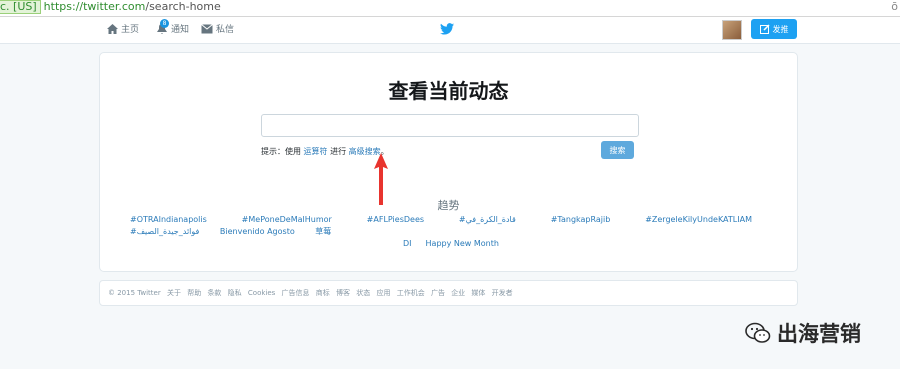 The height and width of the screenshot is (369, 900). Describe the element at coordinates (168, 220) in the screenshot. I see `trend-link: #OTRAIndianapolis` at that location.